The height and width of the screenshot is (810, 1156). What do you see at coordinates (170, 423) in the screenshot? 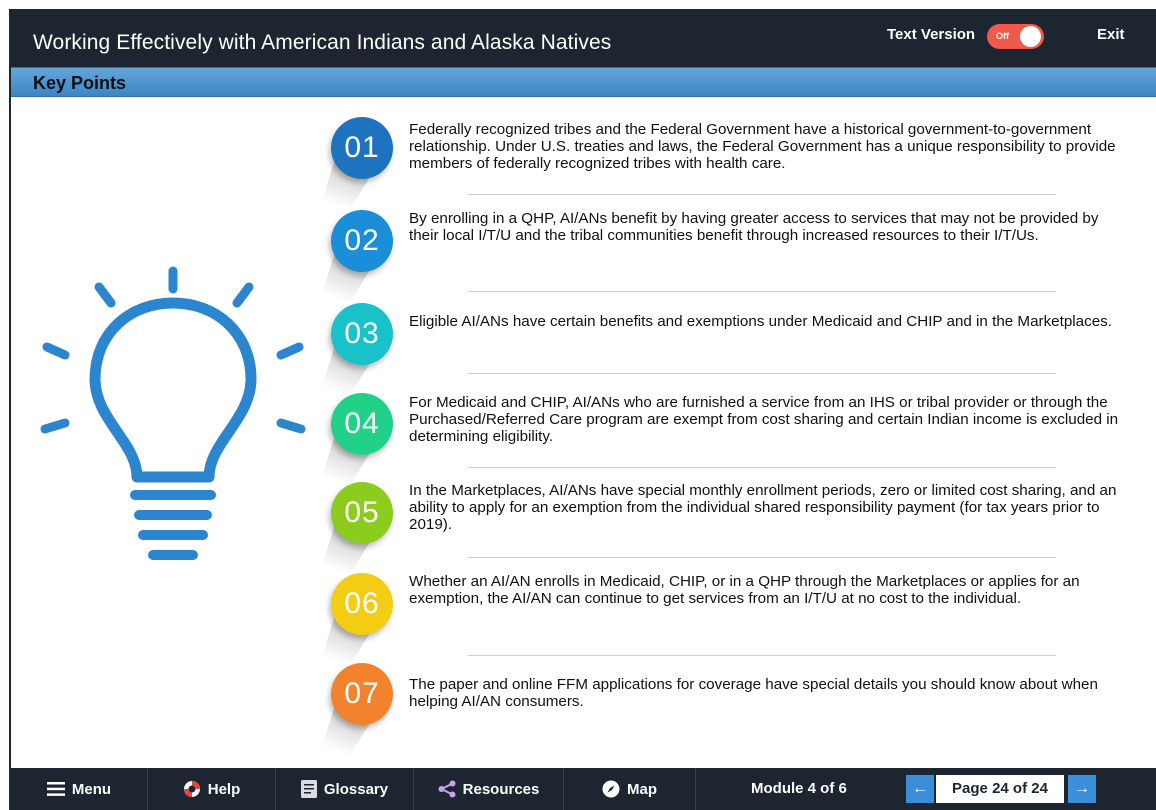
I see `lightbulb-icon` at bounding box center [170, 423].